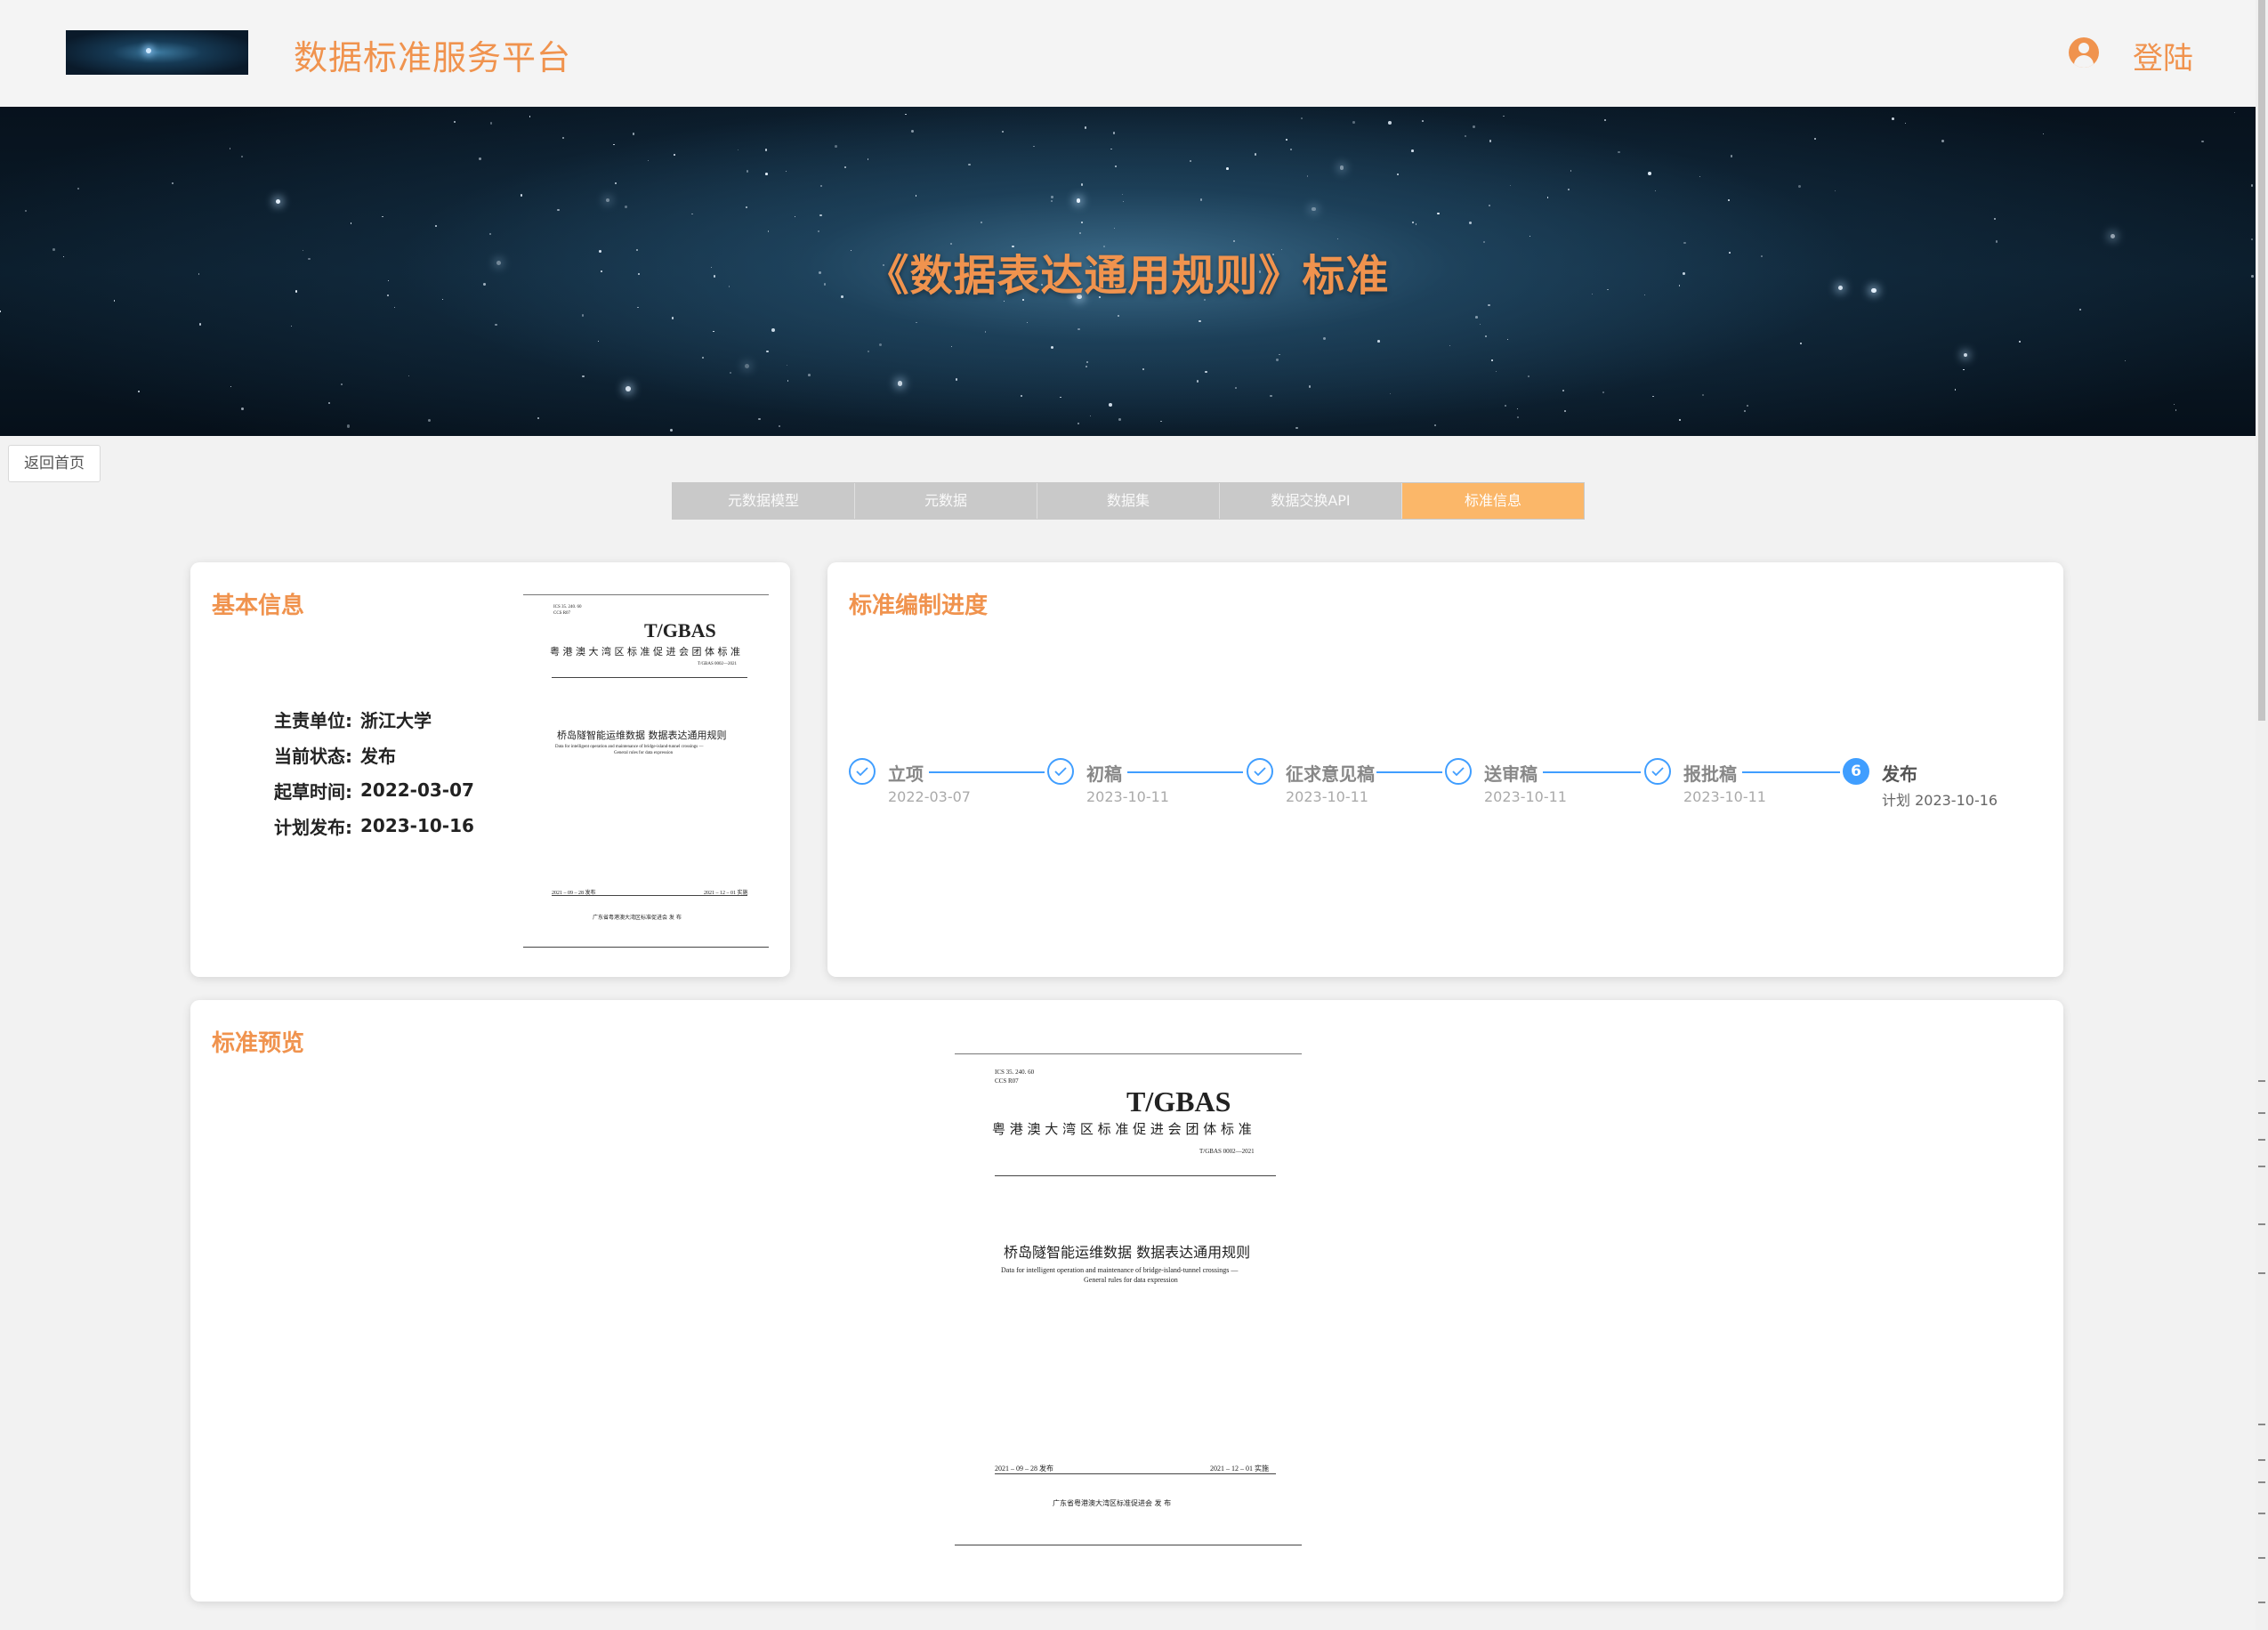 This screenshot has height=1630, width=2268. What do you see at coordinates (764, 501) in the screenshot?
I see `tab-metadata-model: 元数据模型` at bounding box center [764, 501].